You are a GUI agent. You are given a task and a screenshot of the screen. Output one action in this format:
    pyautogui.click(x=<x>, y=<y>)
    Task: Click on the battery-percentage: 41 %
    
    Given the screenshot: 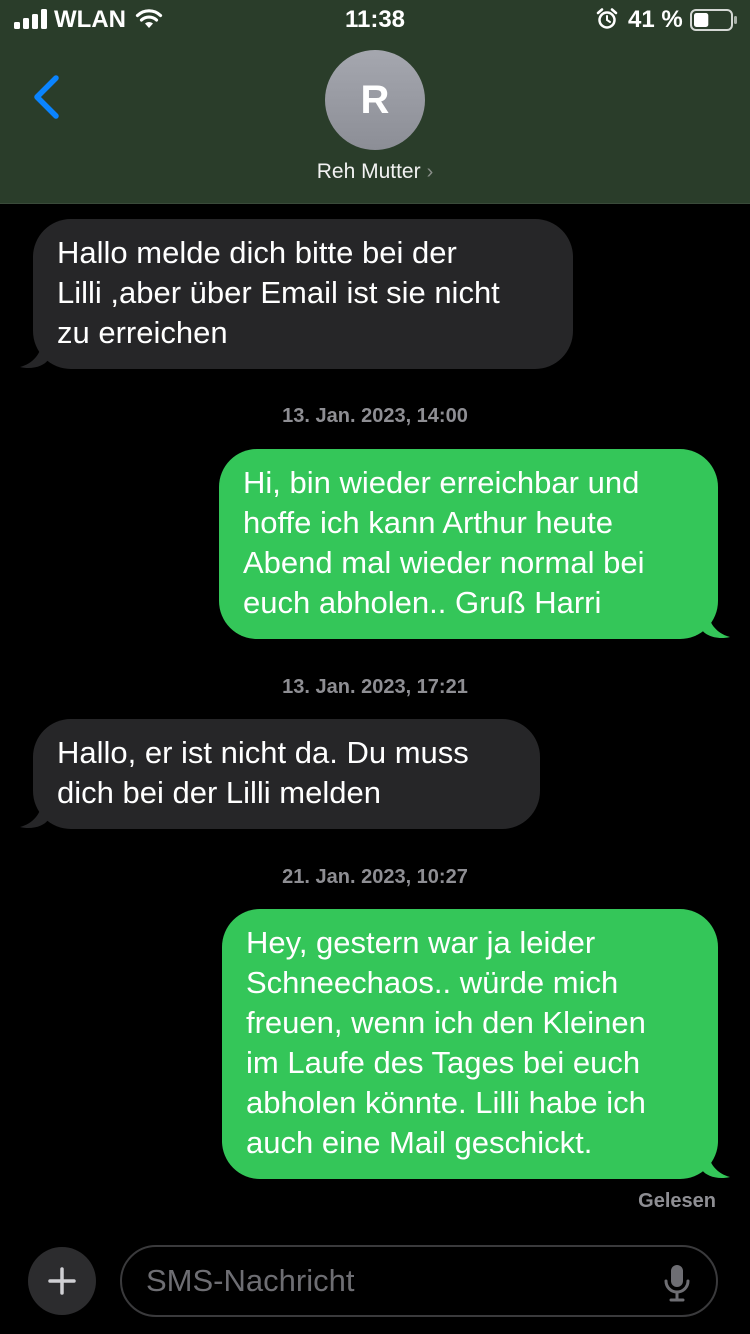 What is the action you would take?
    pyautogui.click(x=655, y=19)
    